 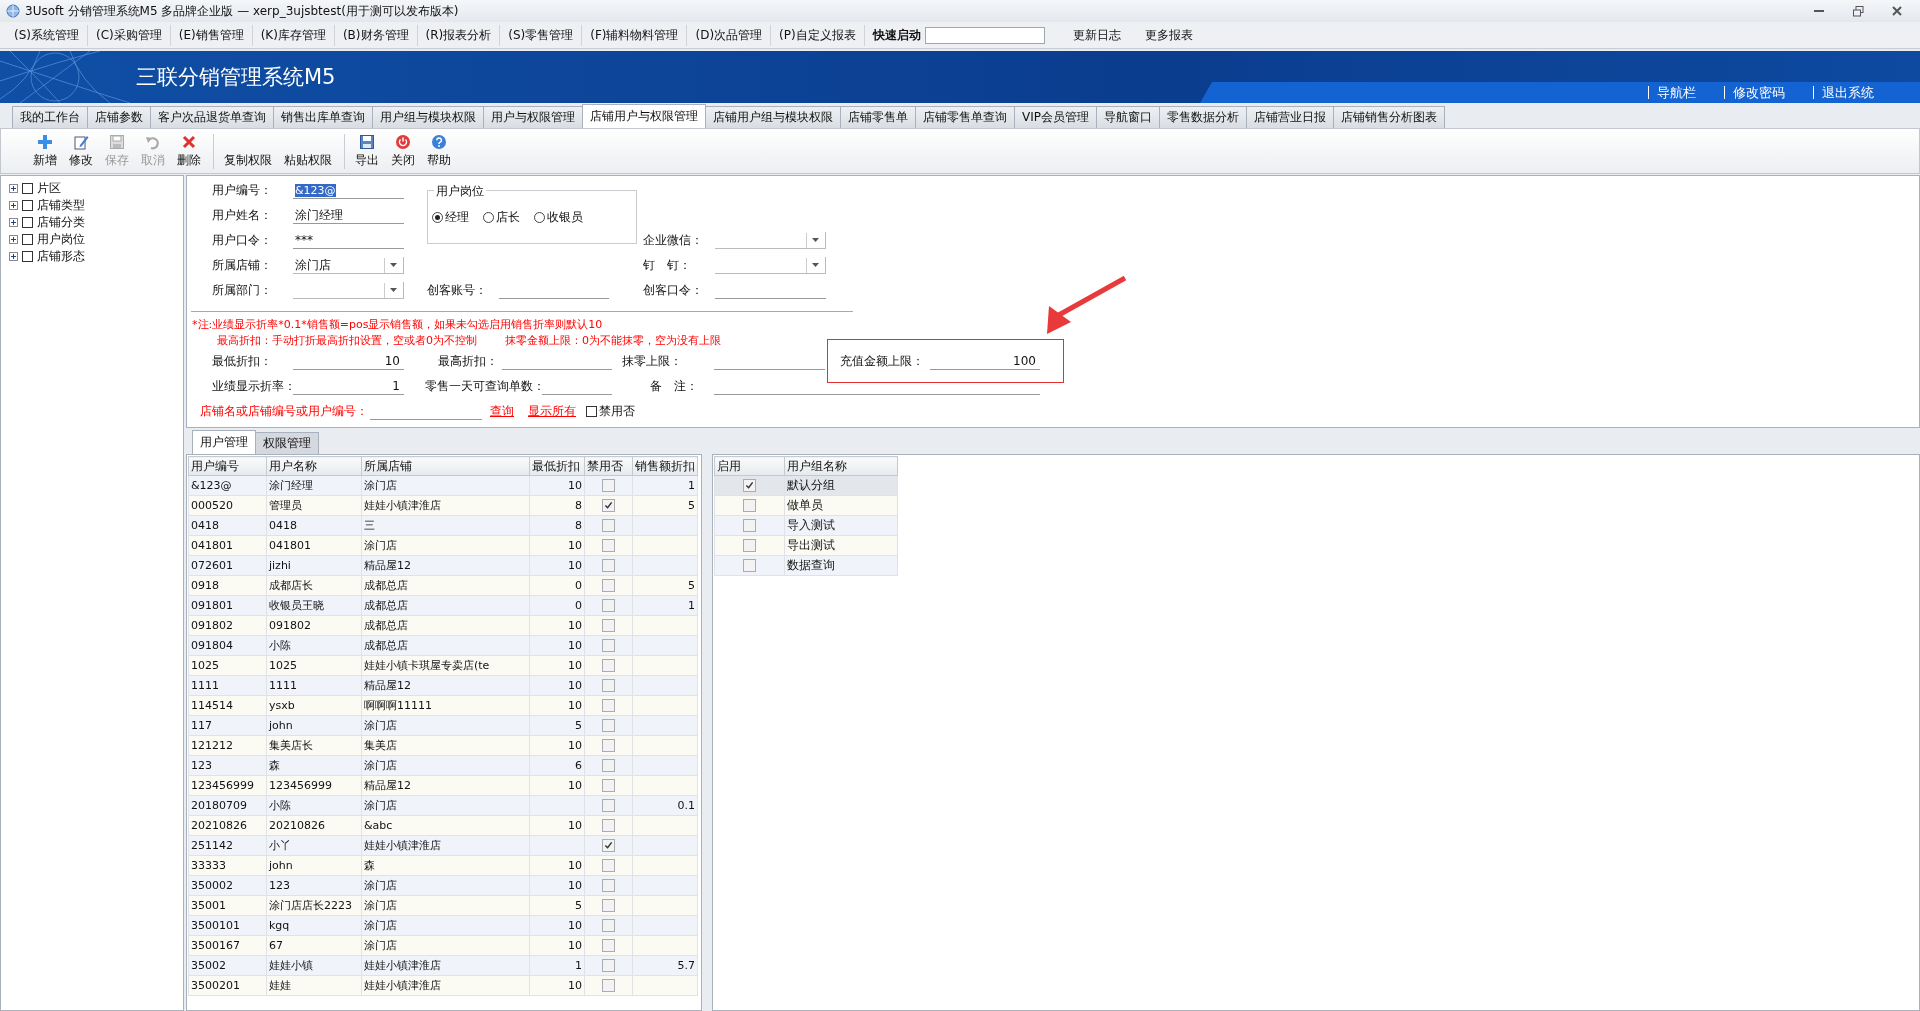 I want to click on toolbar-button: 导出, so click(x=364, y=151).